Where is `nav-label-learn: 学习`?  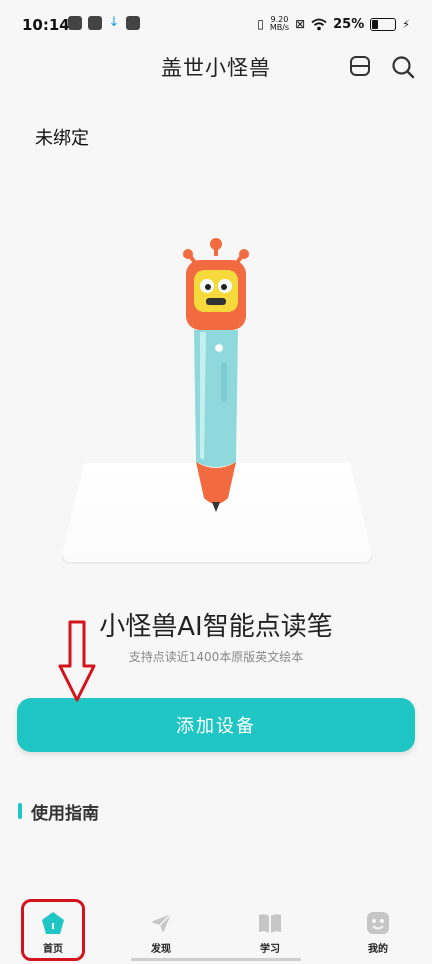 nav-label-learn: 学习 is located at coordinates (270, 949).